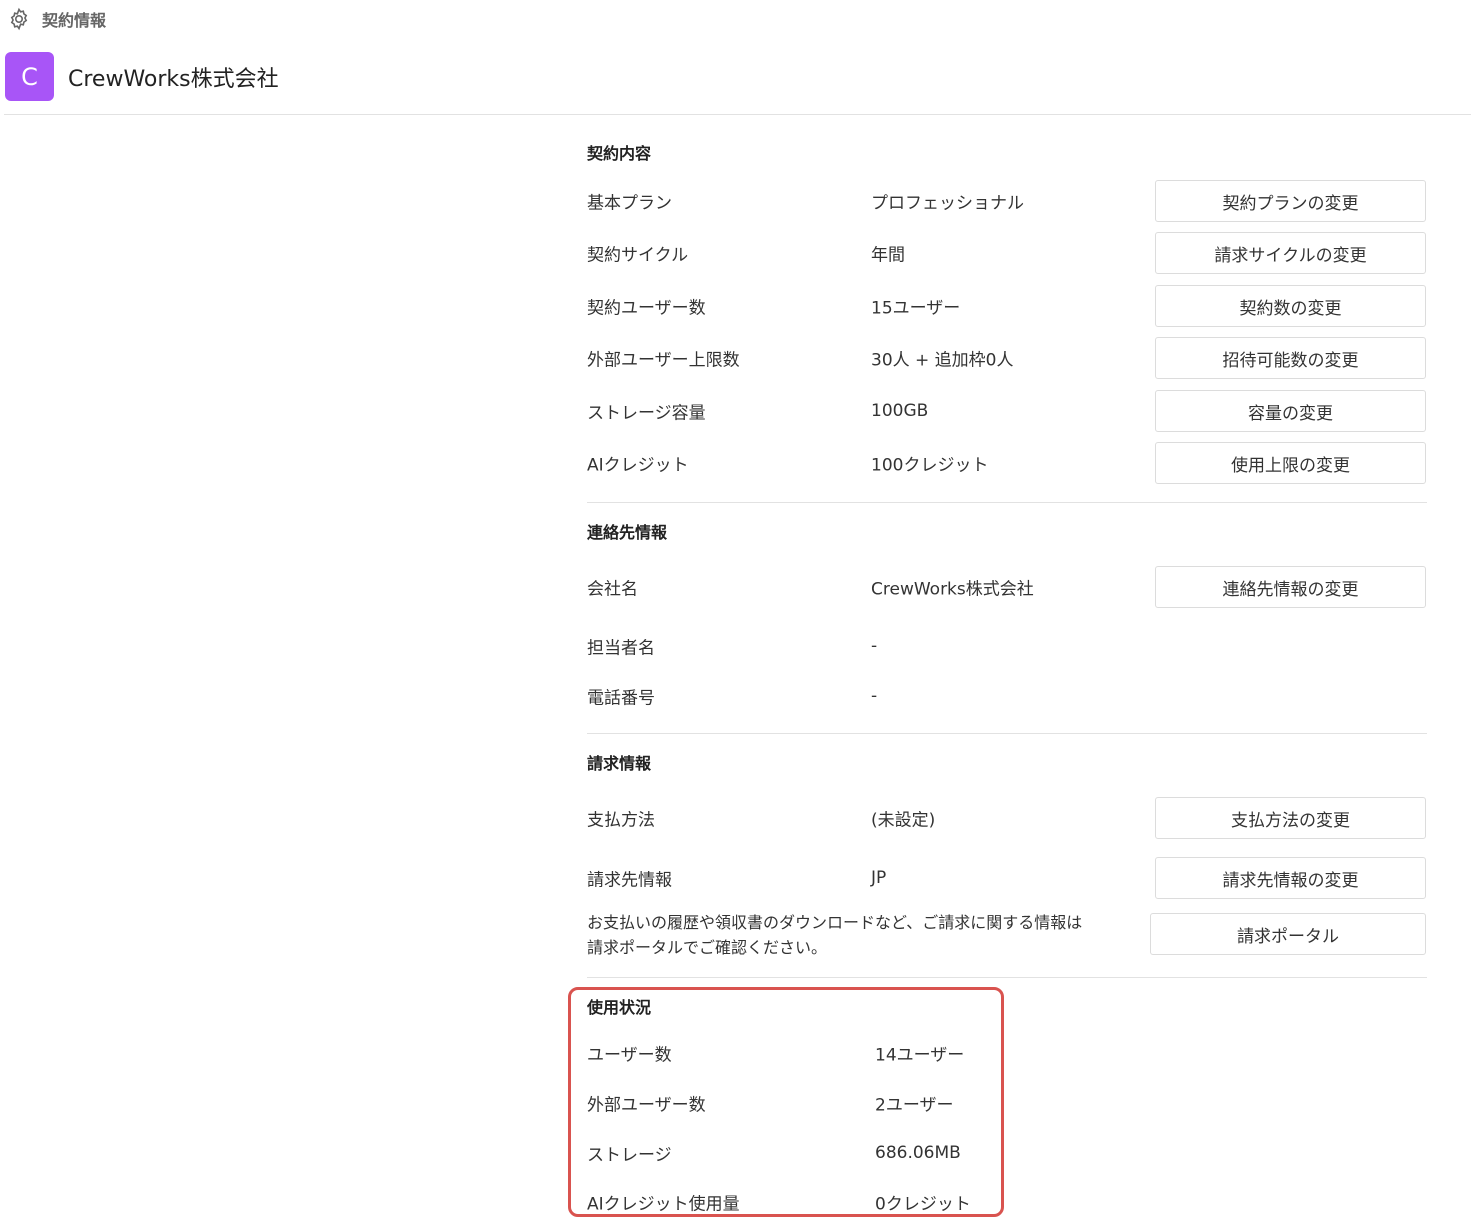 This screenshot has width=1471, height=1218. Describe the element at coordinates (874, 646) in the screenshot. I see `row-value-person: -` at that location.